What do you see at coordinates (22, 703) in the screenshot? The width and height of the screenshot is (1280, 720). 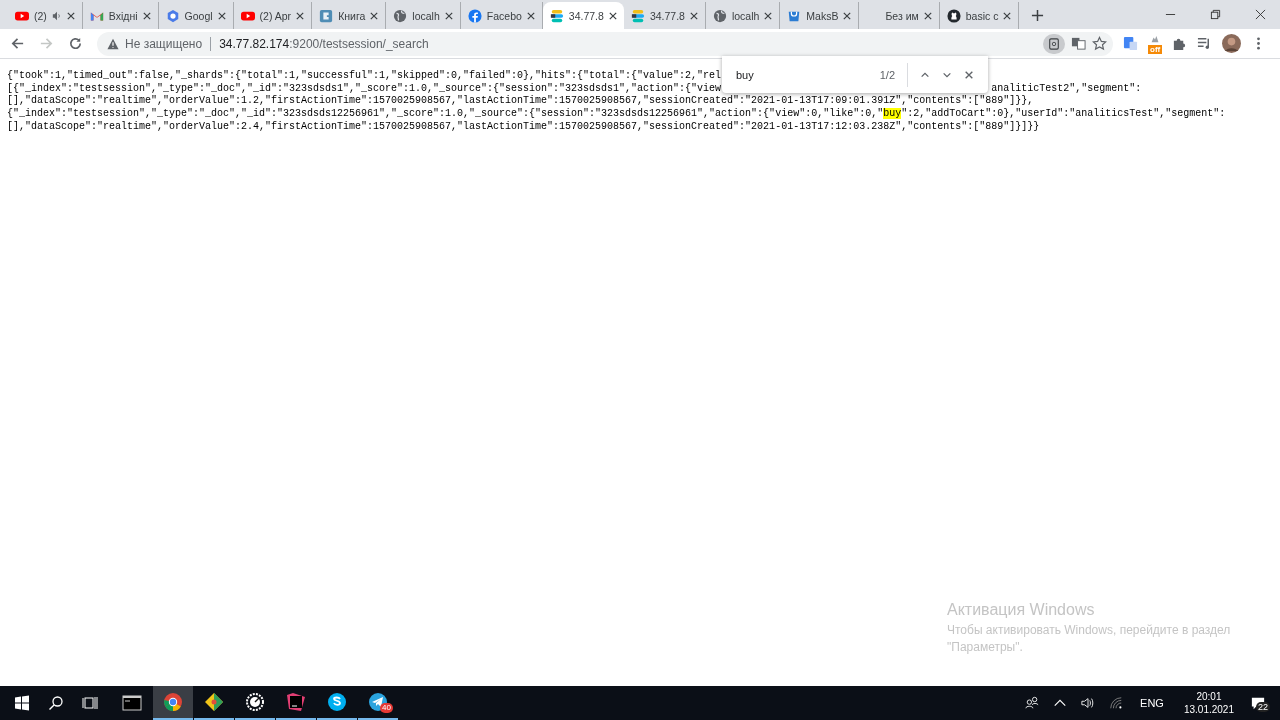 I see `windows-start-icon` at bounding box center [22, 703].